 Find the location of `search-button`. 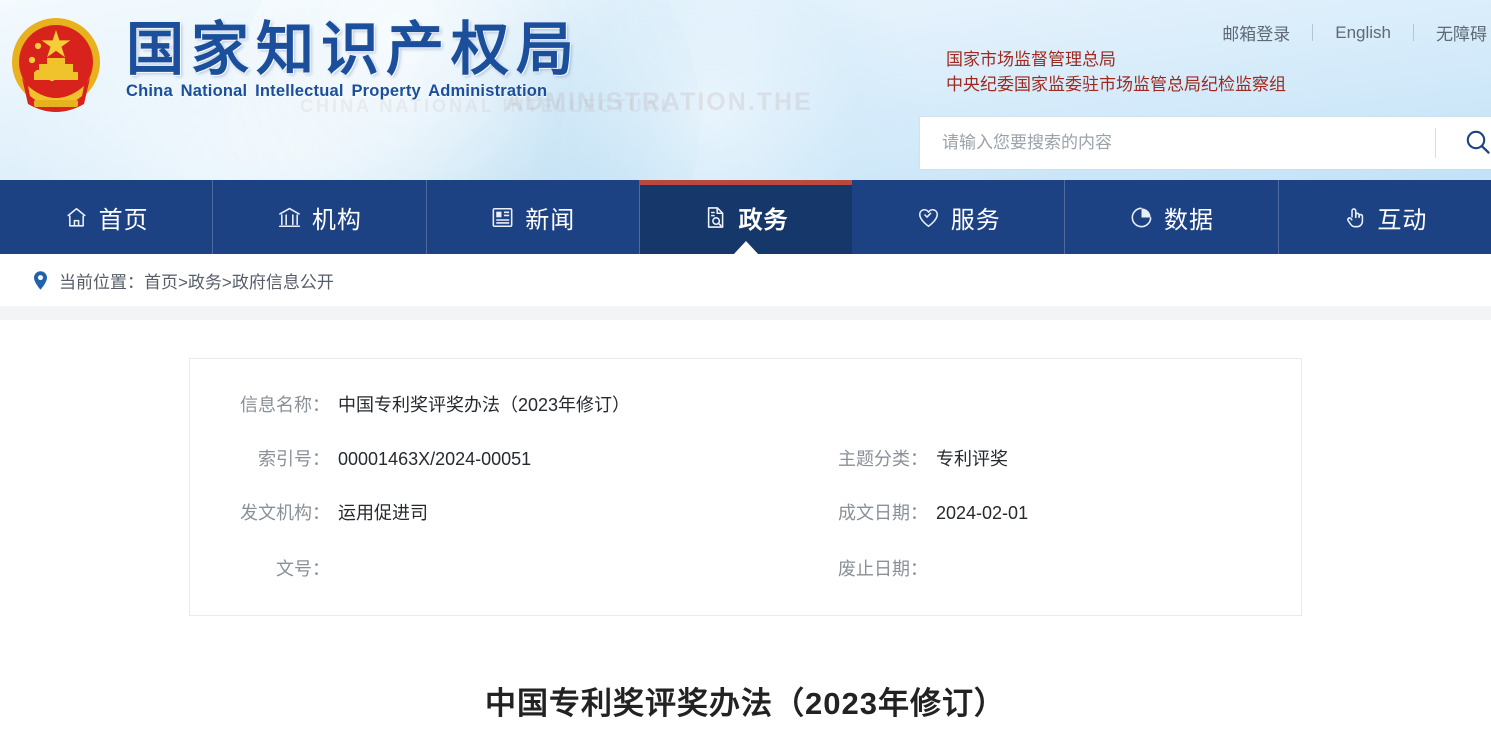

search-button is located at coordinates (1463, 143).